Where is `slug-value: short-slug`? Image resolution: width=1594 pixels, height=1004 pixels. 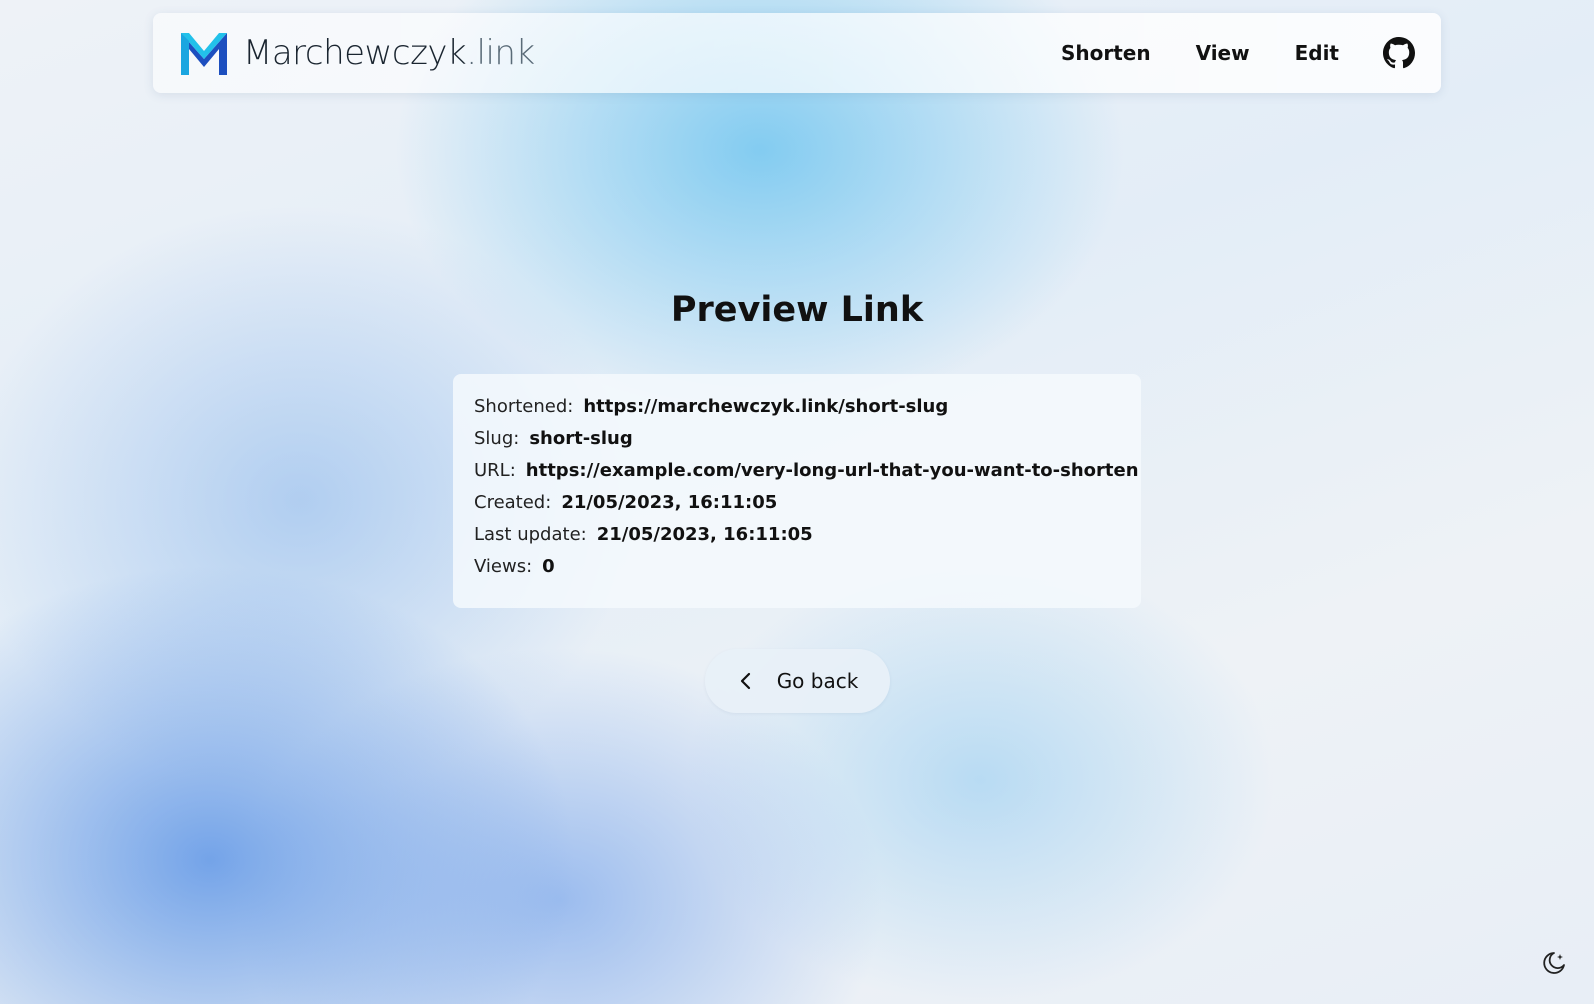 slug-value: short-slug is located at coordinates (581, 438).